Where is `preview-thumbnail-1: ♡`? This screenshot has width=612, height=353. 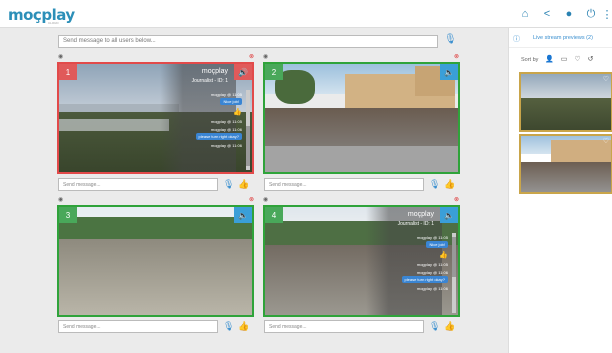 preview-thumbnail-1: ♡ is located at coordinates (565, 102).